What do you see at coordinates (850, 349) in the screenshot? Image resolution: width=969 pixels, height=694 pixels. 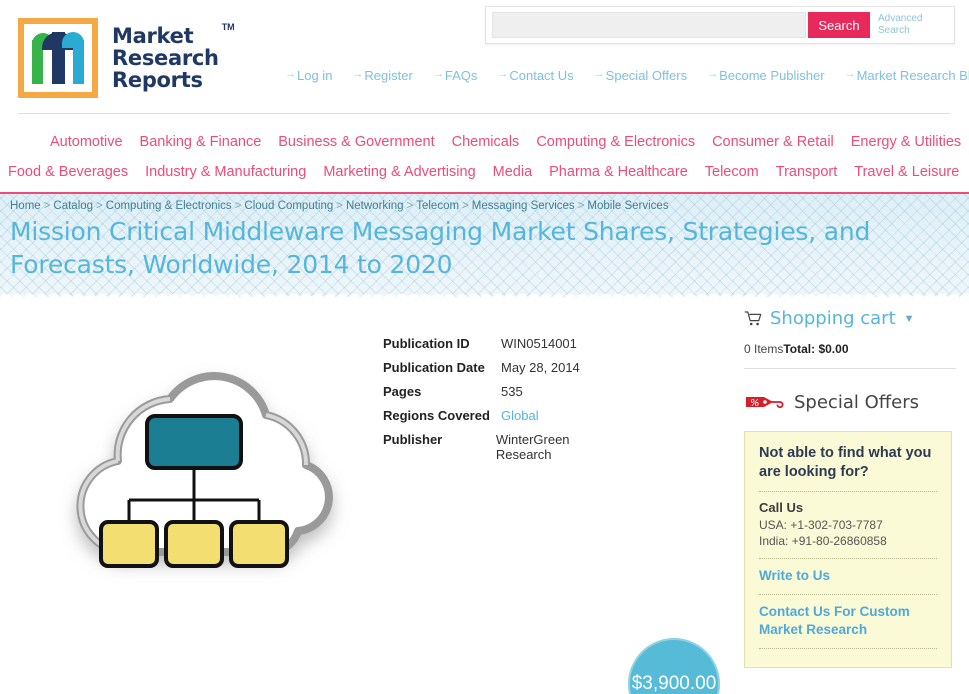 I see `sidebar-cart-summary: 0 ItemsTotal: $0.00` at bounding box center [850, 349].